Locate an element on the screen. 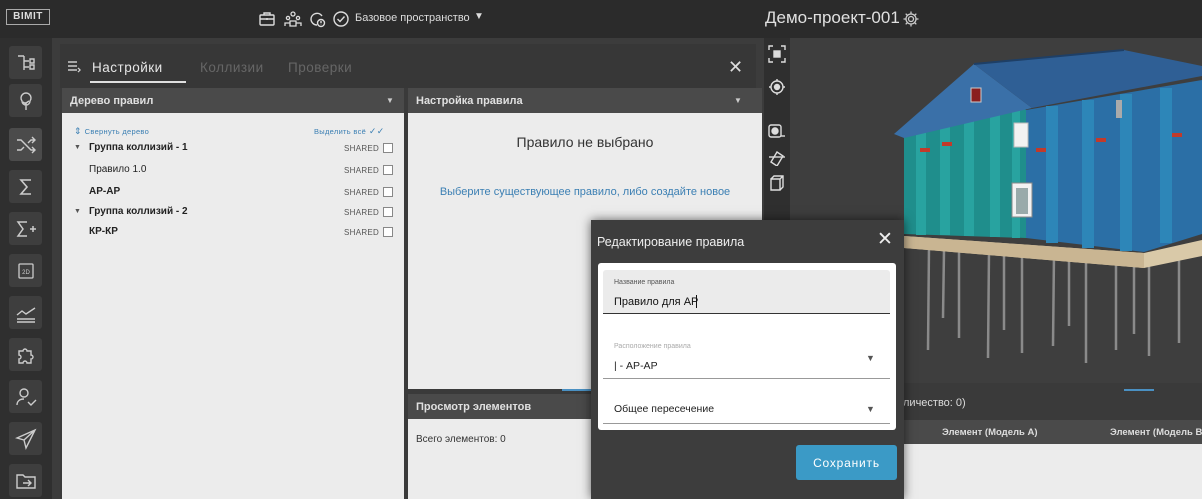 The height and width of the screenshot is (499, 1202). camera-icon is located at coordinates (777, 131).